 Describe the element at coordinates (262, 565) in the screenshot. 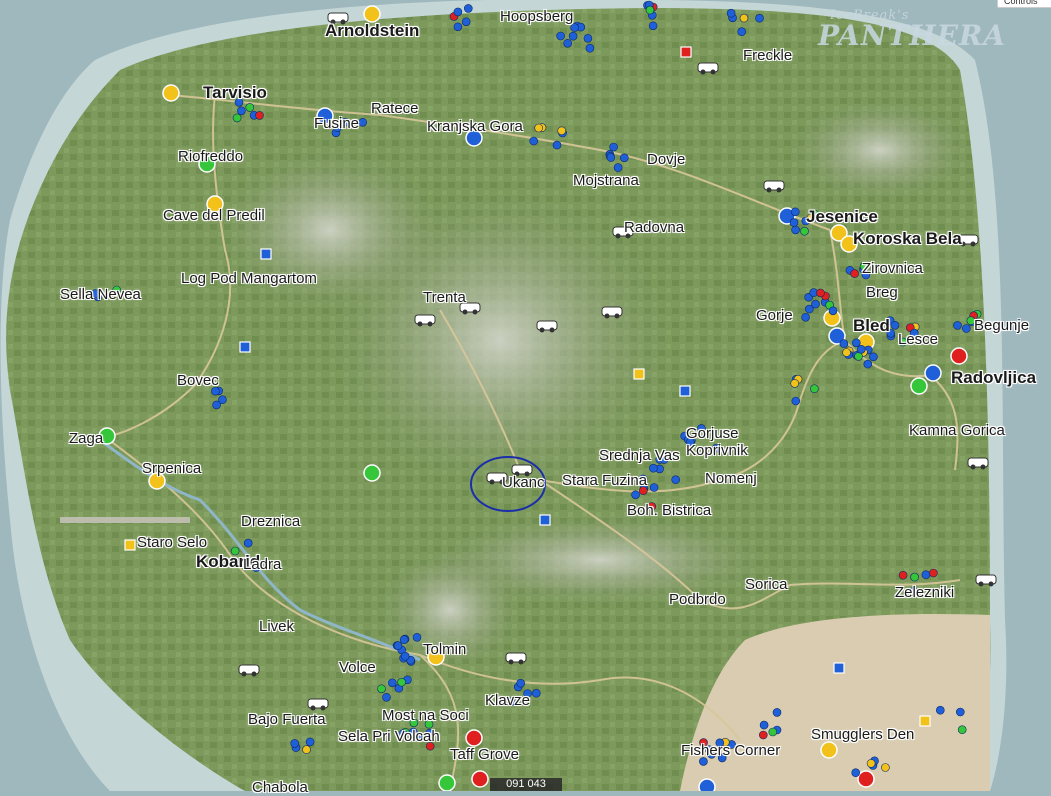

I see `place-label: Ladra` at that location.